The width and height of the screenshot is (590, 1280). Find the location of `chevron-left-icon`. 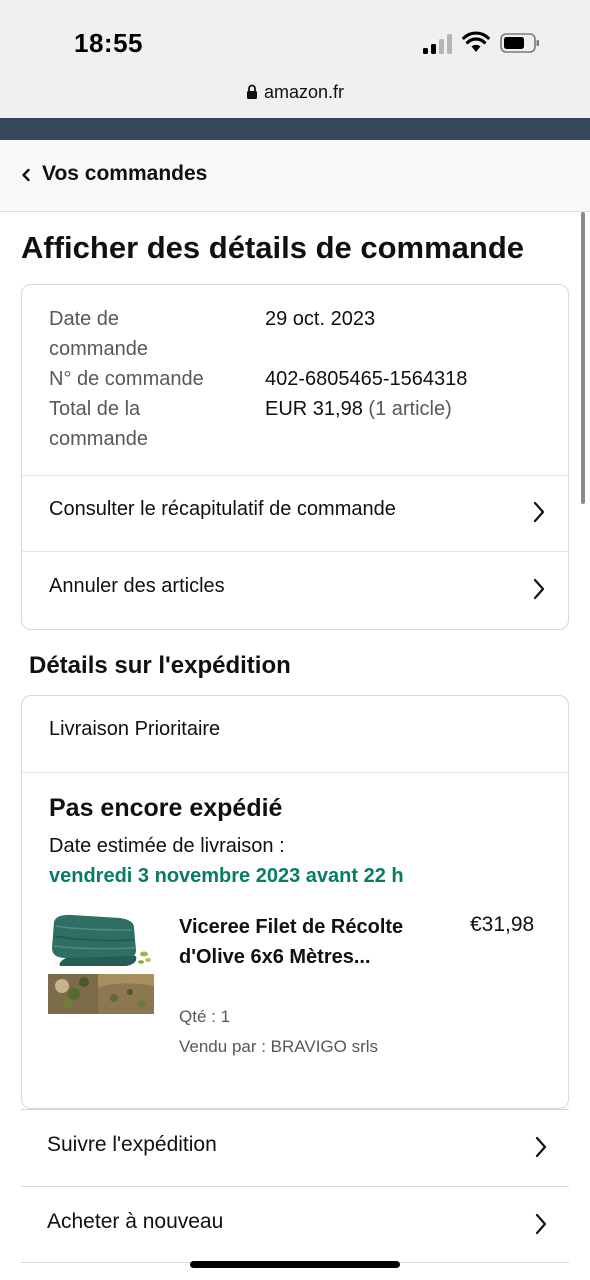

chevron-left-icon is located at coordinates (26, 175).